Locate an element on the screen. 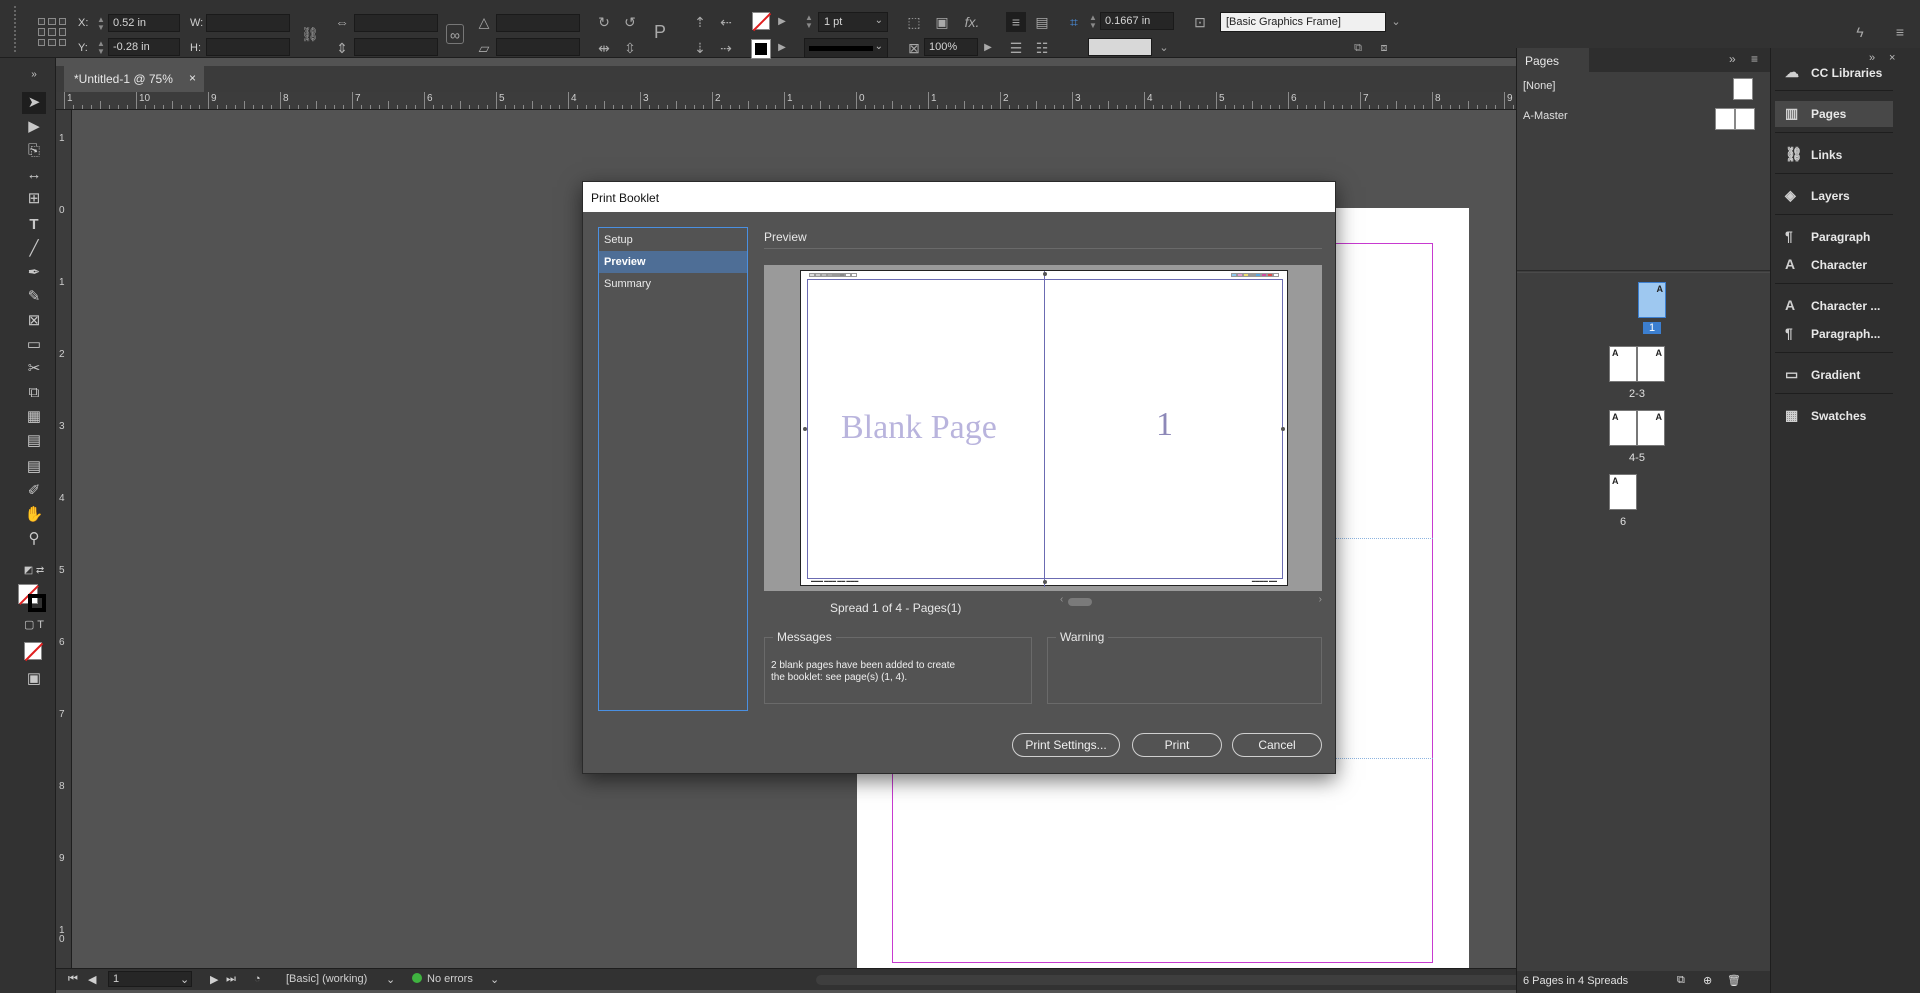 This screenshot has width=1920, height=993. rotate-ccw-icon: ↺ is located at coordinates (630, 22).